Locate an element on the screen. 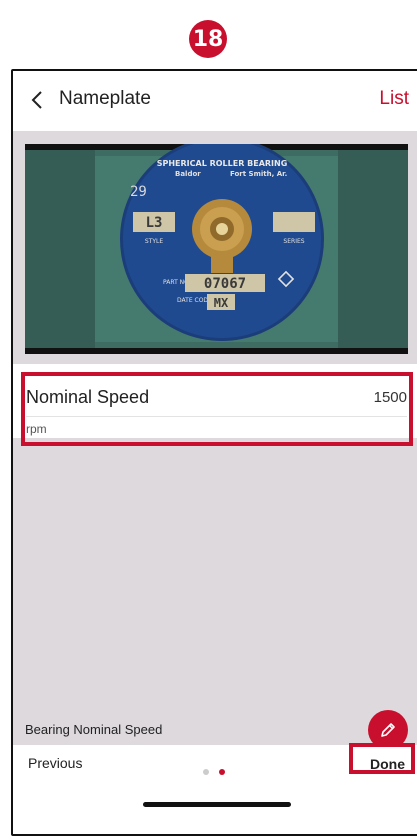  home-indicator is located at coordinates (217, 804).